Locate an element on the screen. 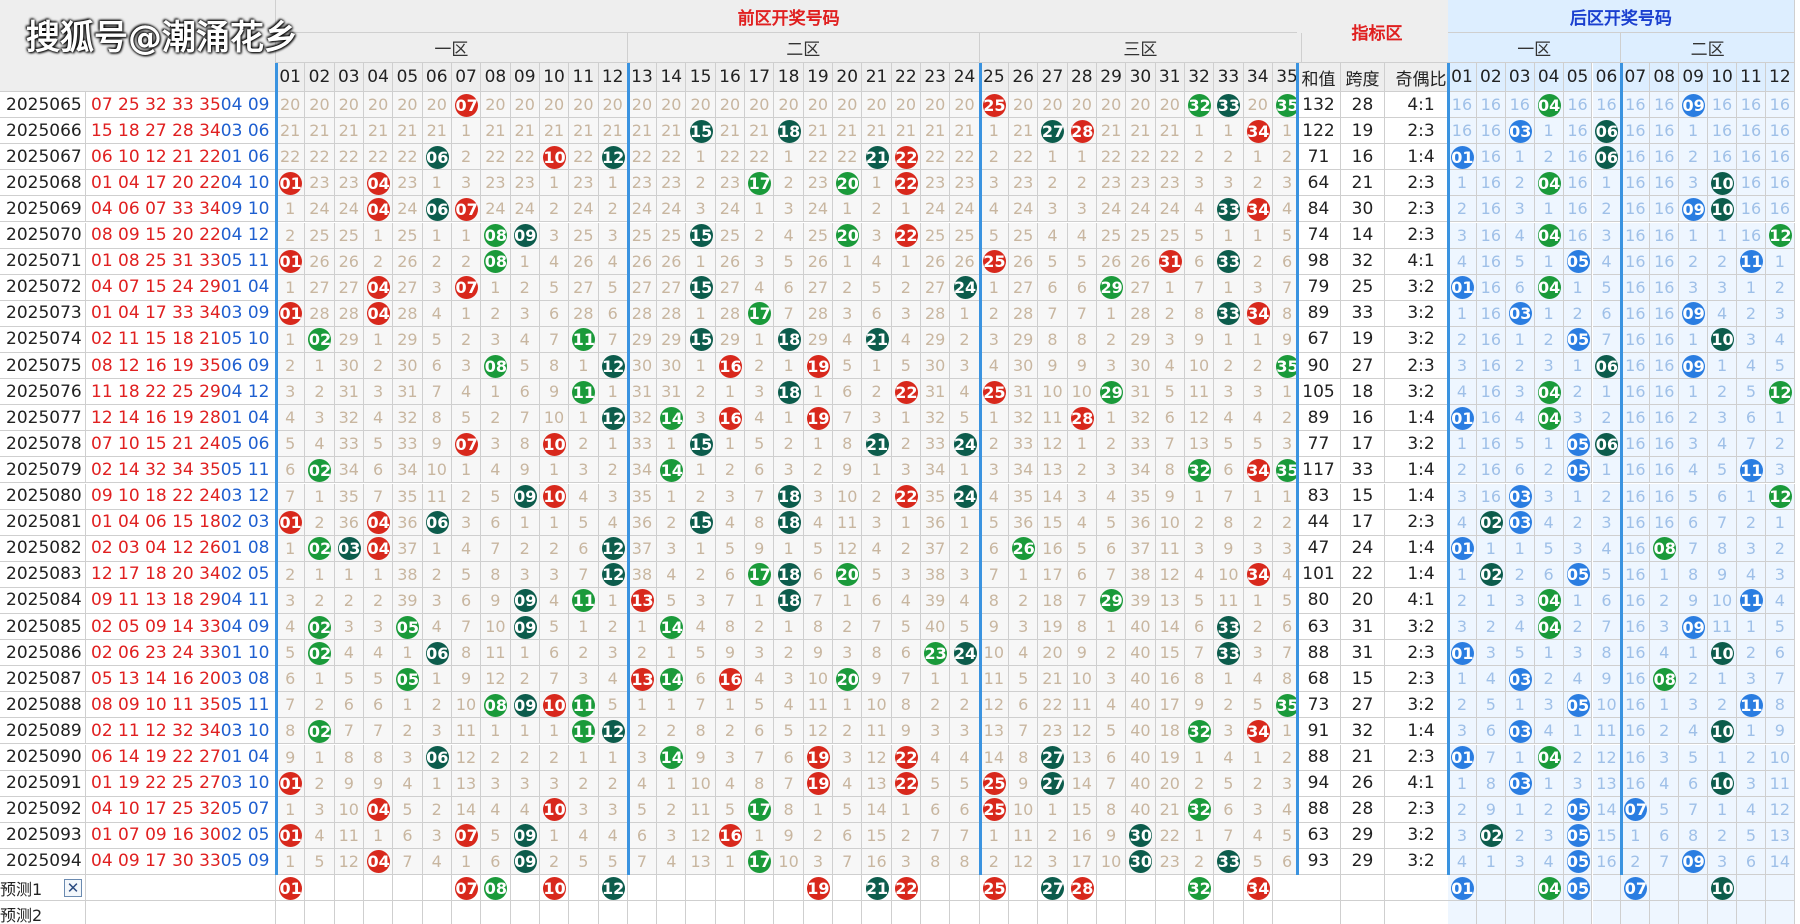 Image resolution: width=1800 pixels, height=924 pixels. front-omission-cell: 25 is located at coordinates (642, 235).